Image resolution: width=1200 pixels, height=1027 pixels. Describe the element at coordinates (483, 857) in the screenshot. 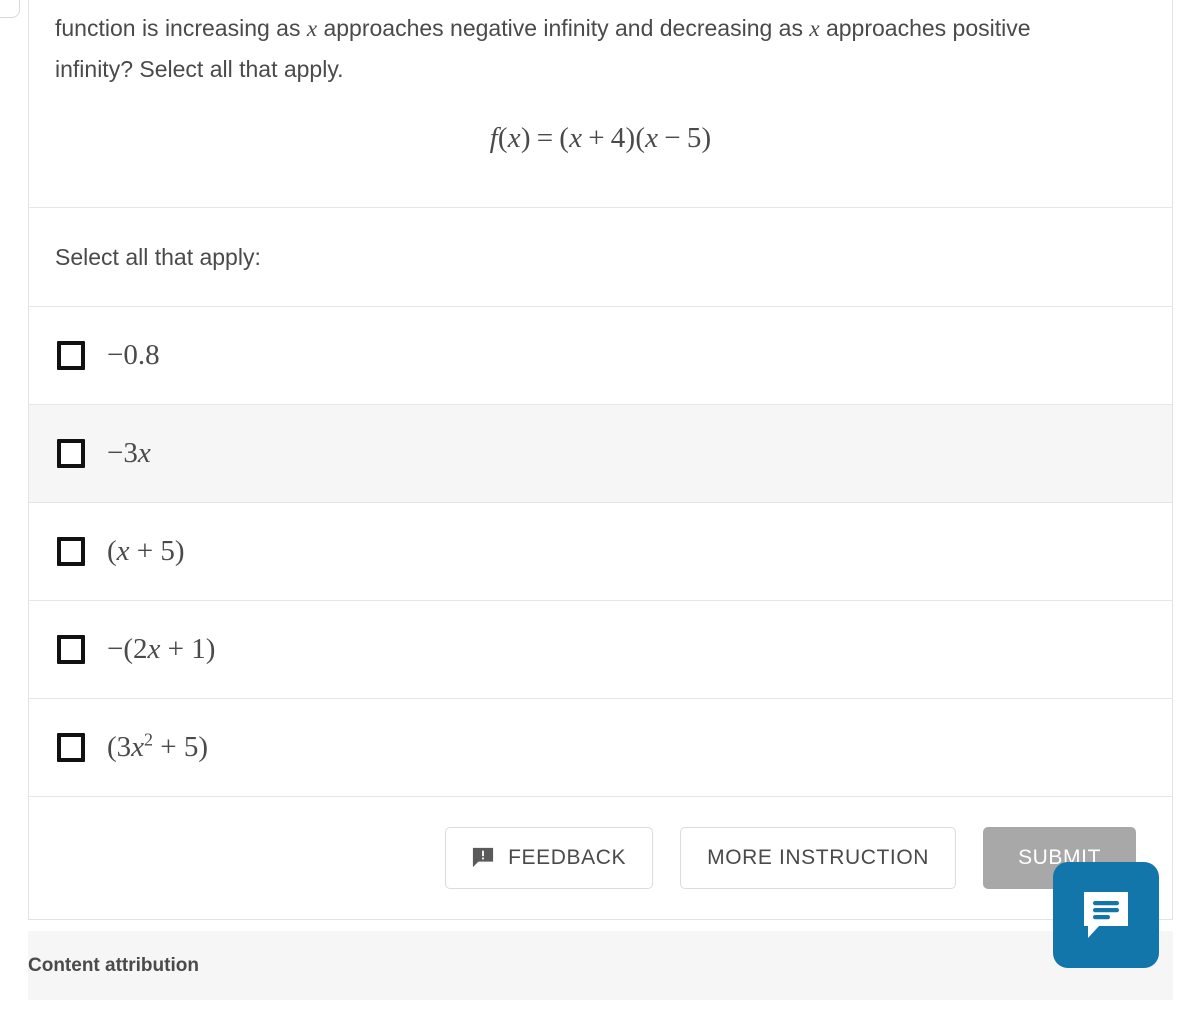

I see `feedback-speech-bubble-icon` at that location.